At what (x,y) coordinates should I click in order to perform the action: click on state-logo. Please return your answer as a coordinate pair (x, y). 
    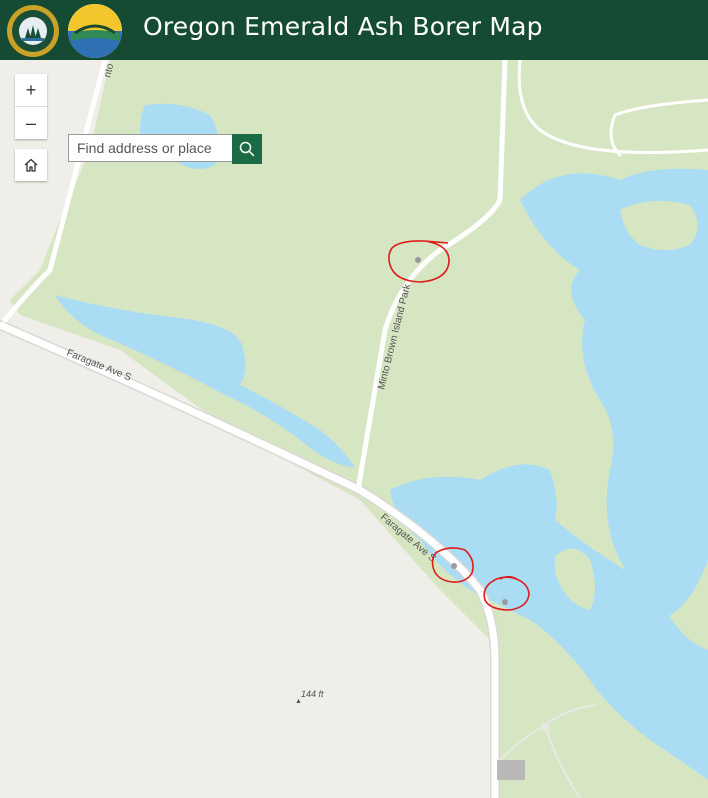
    Looking at the image, I should click on (95, 31).